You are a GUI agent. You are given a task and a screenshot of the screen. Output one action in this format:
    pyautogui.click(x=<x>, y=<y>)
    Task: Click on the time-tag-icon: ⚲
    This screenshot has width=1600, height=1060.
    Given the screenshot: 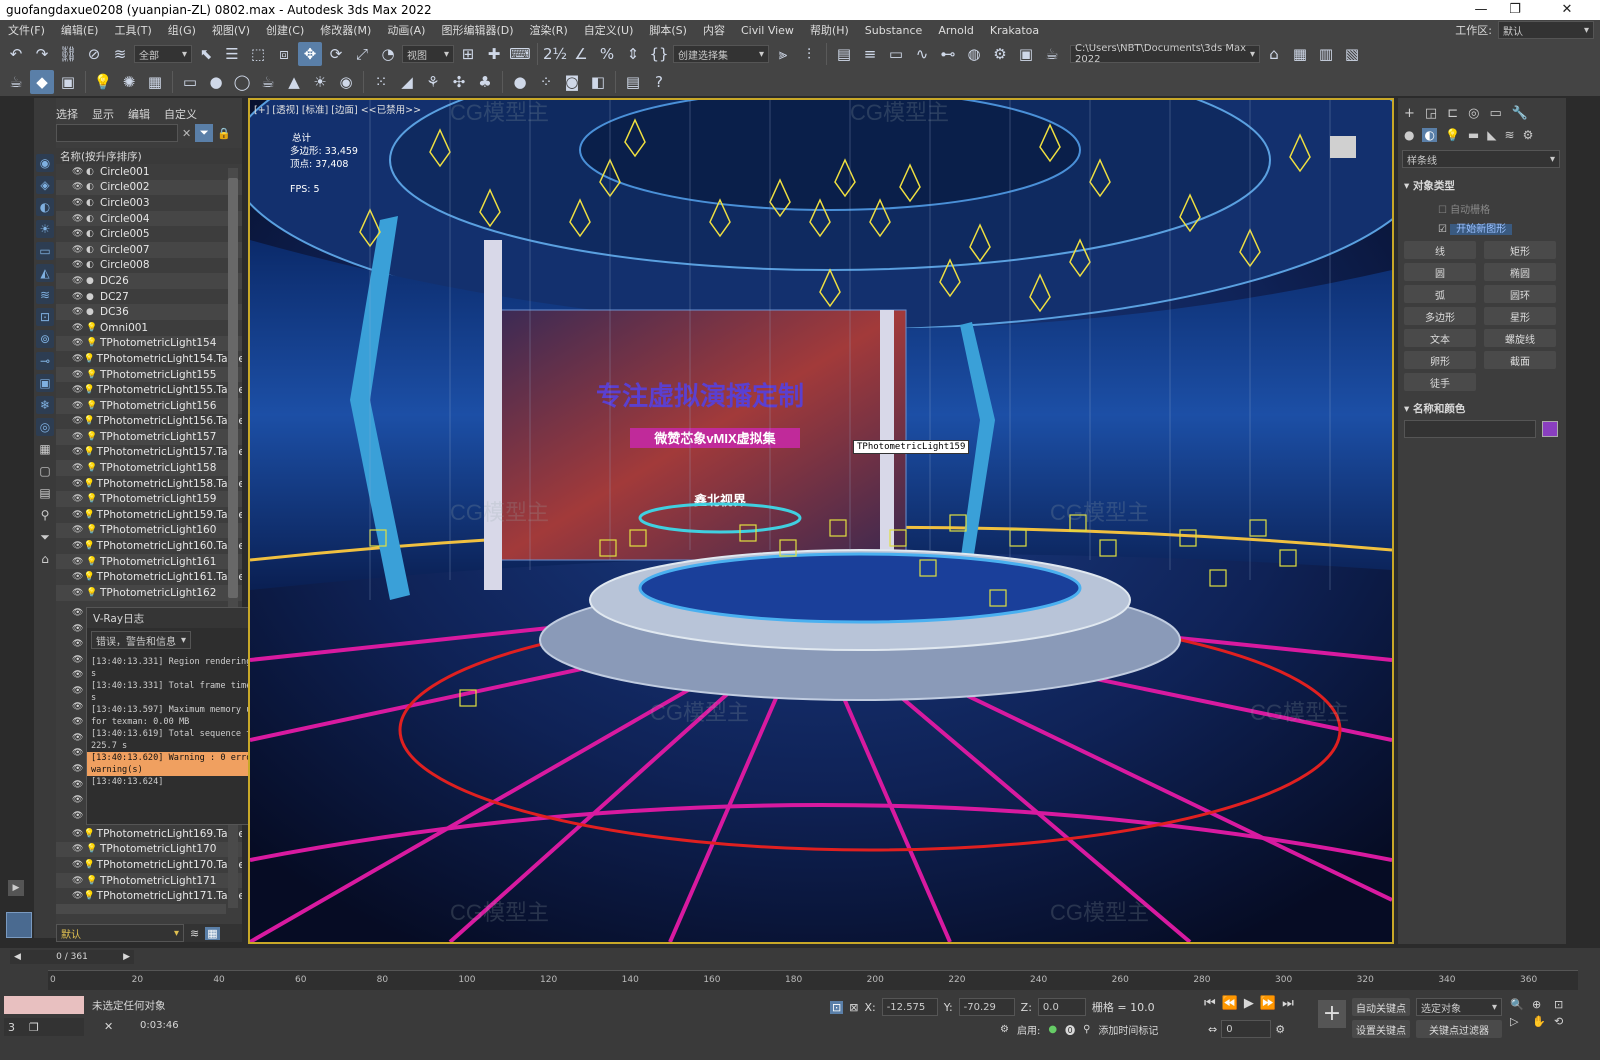 What is the action you would take?
    pyautogui.click(x=1086, y=1029)
    